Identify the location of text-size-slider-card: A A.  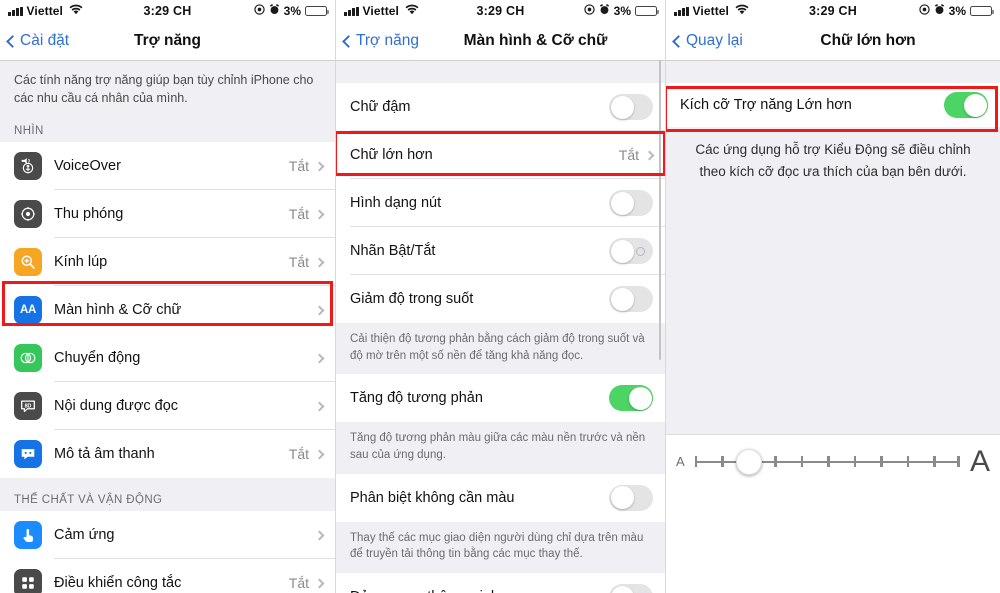
(833, 461).